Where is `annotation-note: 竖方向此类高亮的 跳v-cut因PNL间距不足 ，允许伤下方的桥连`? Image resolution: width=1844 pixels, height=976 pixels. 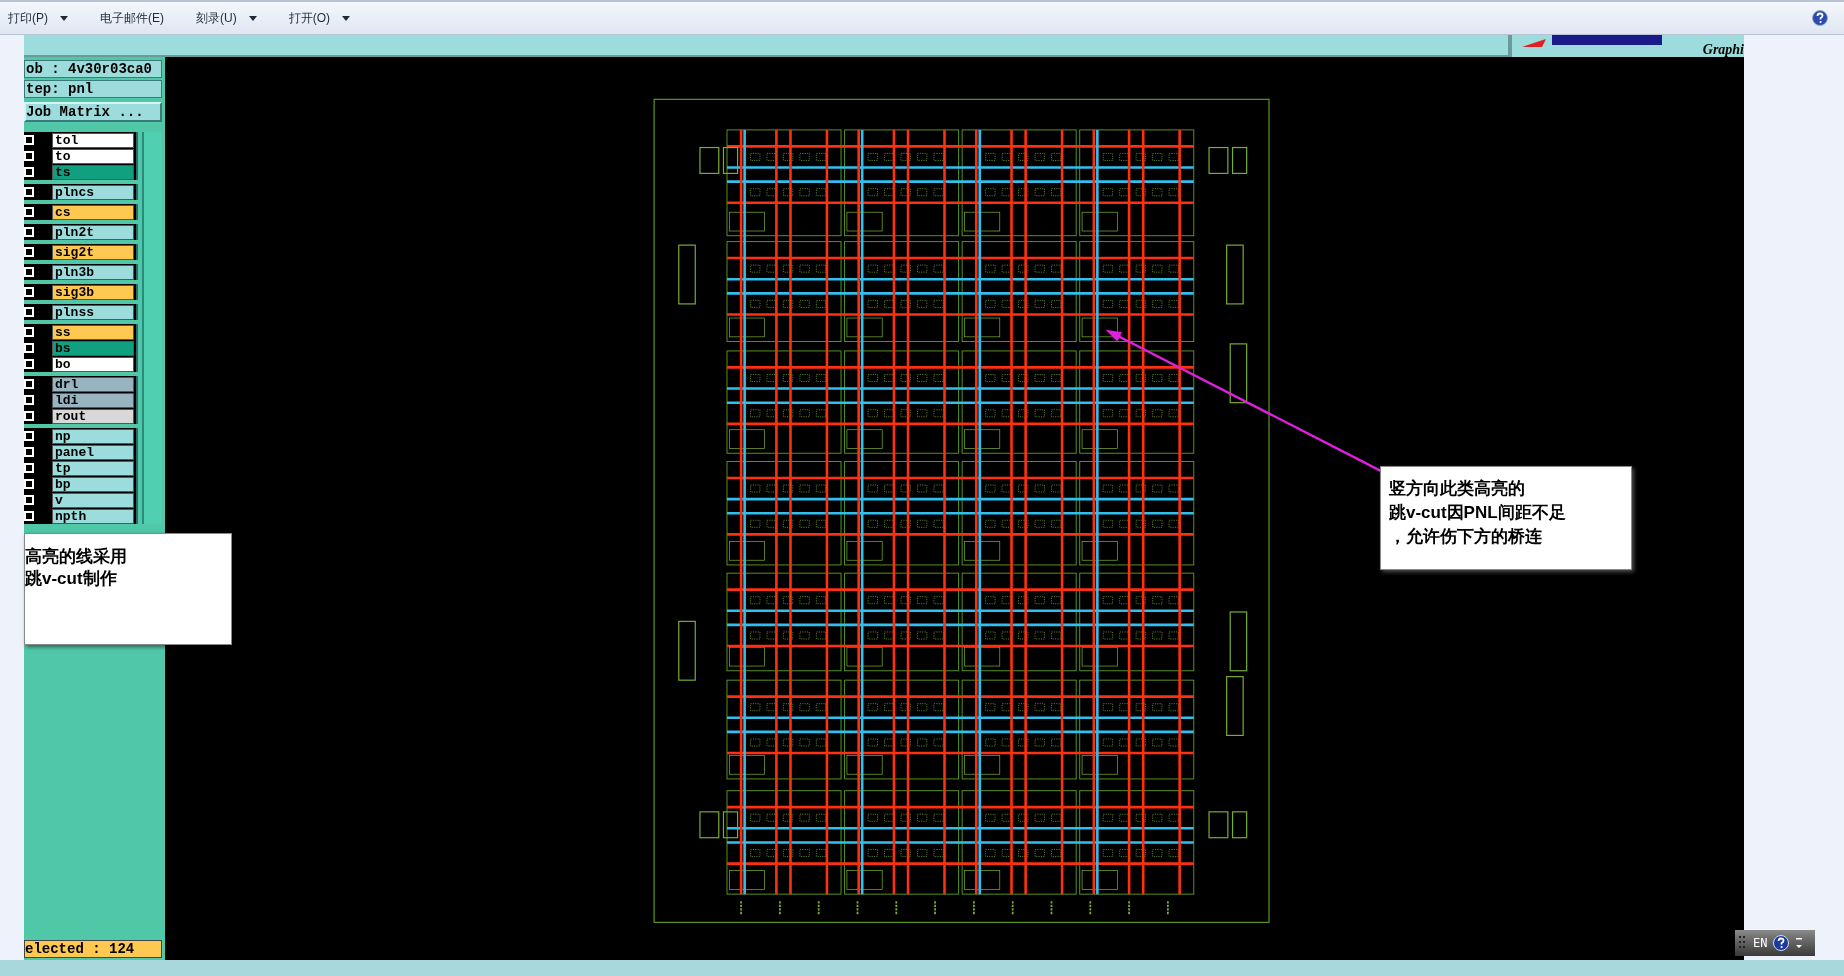
annotation-note: 竖方向此类高亮的 跳v-cut因PNL间距不足 ，允许伤下方的桥连 is located at coordinates (1506, 518).